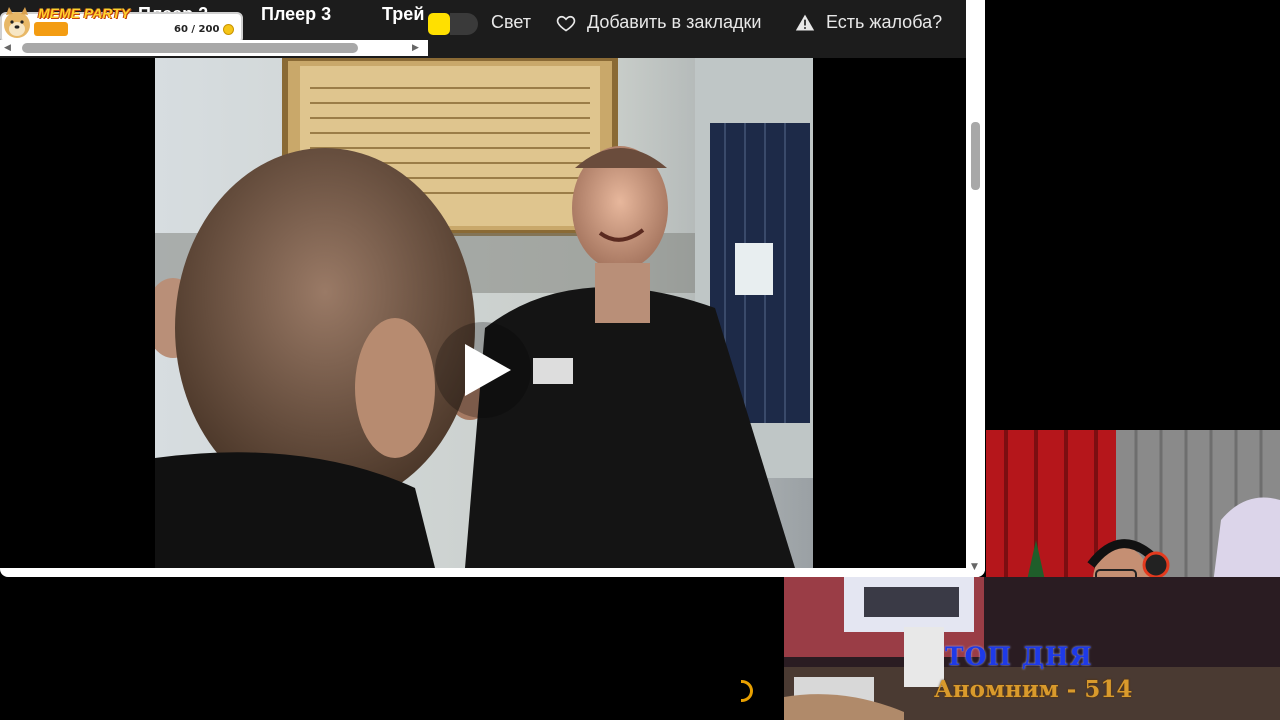  What do you see at coordinates (415, 48) in the screenshot?
I see `scroll-right-icon: ▶` at bounding box center [415, 48].